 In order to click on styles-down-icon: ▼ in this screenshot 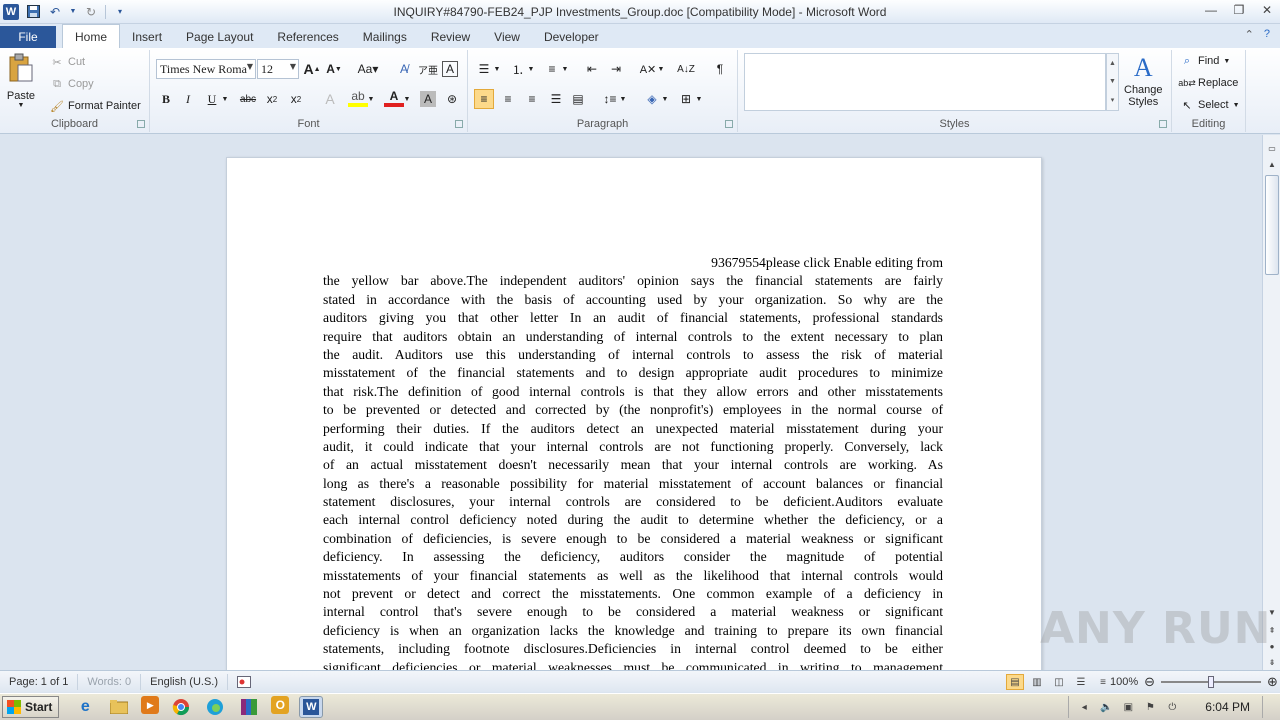, I will do `click(1112, 81)`.